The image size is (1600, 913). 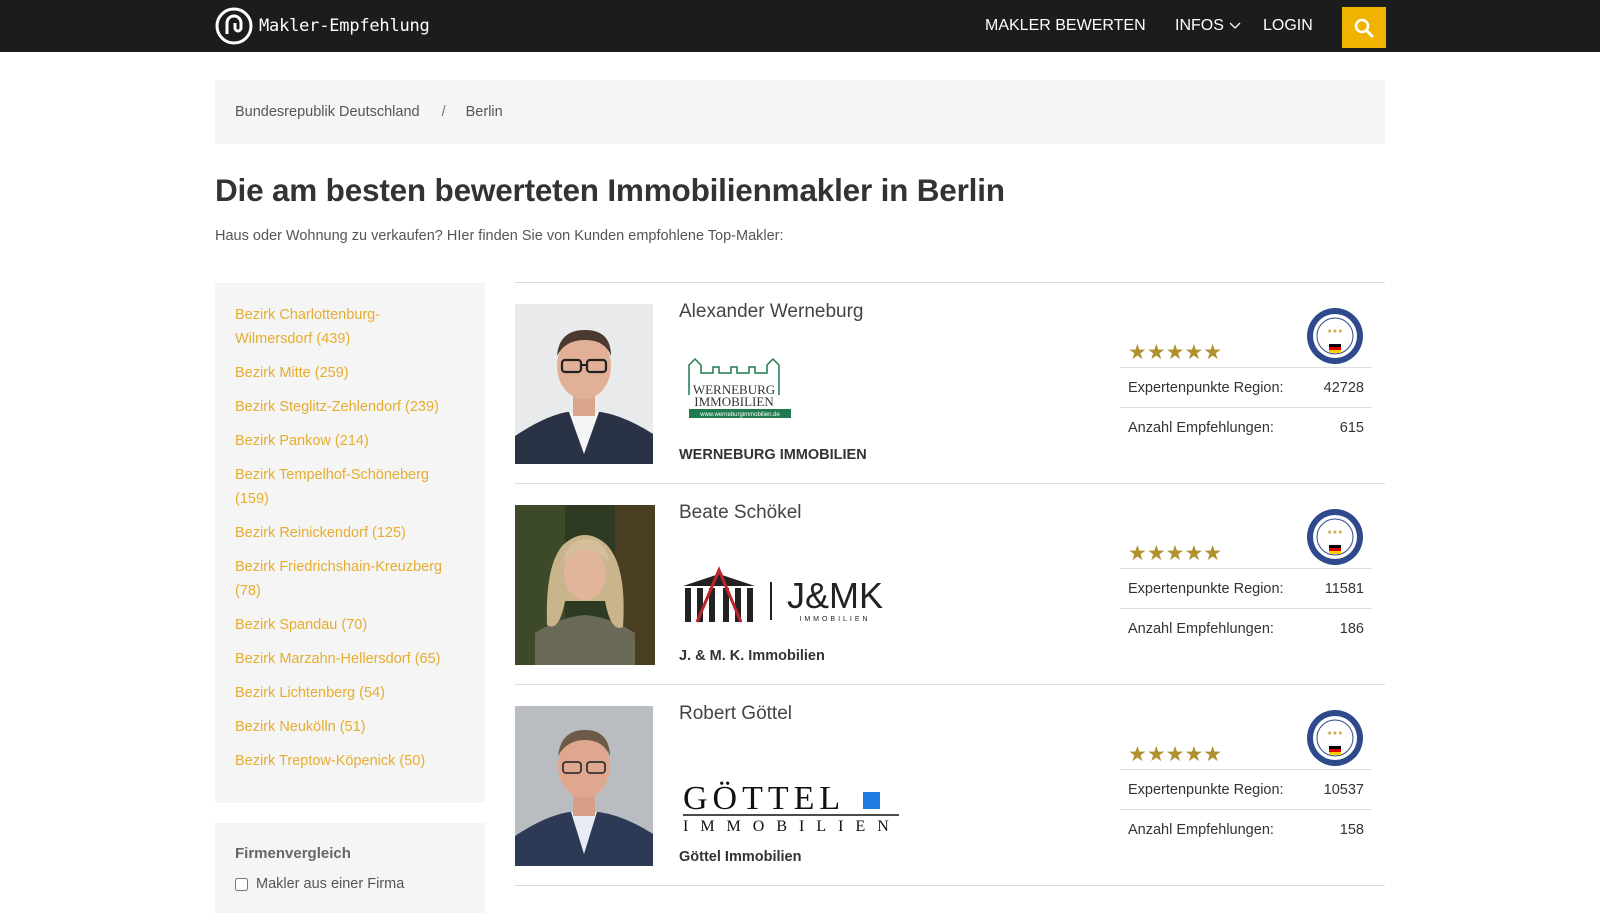 I want to click on breadcrumb: Bundesrepublik Deutschland / Berlin, so click(x=800, y=112).